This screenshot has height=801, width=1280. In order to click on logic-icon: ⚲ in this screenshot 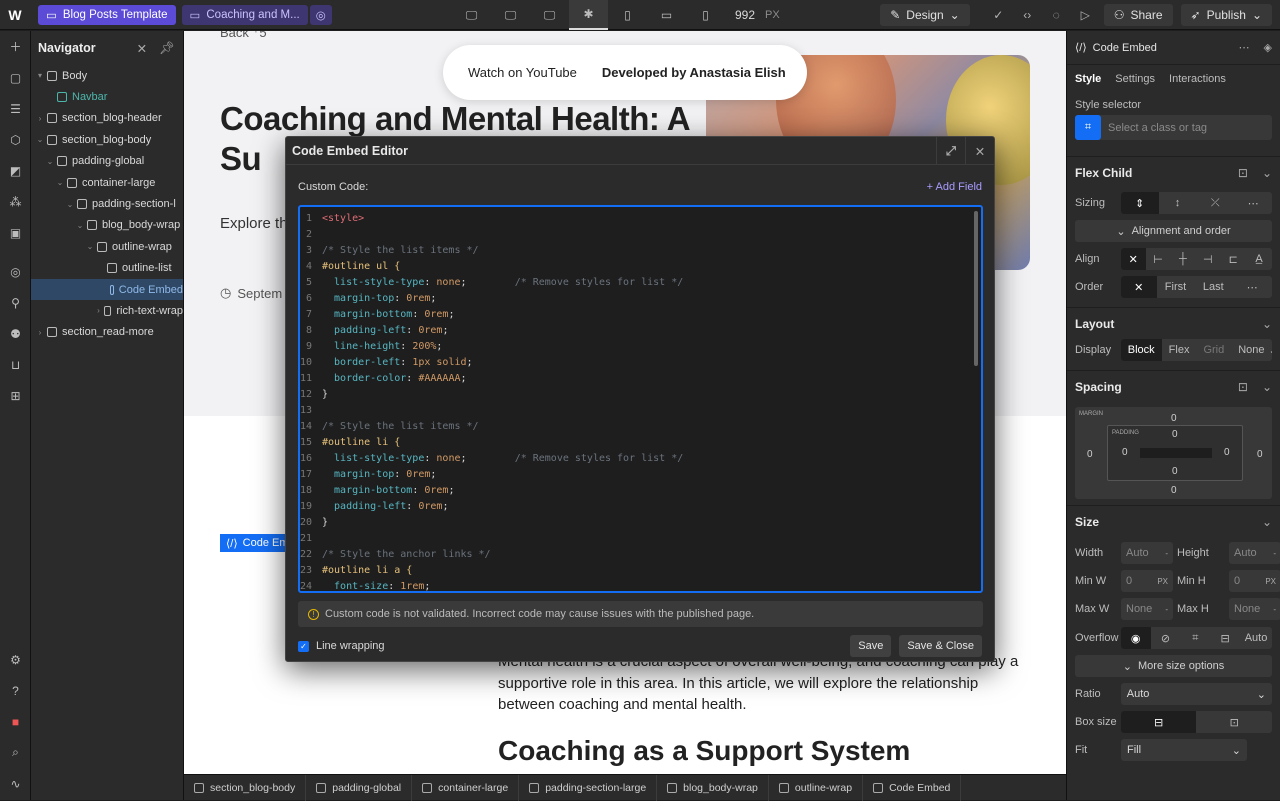, I will do `click(15, 302)`.